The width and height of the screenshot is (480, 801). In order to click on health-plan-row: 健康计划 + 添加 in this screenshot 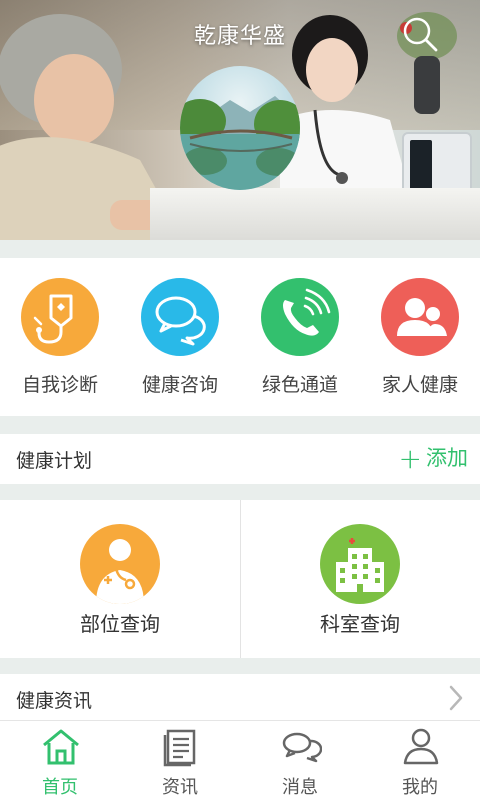, I will do `click(240, 459)`.